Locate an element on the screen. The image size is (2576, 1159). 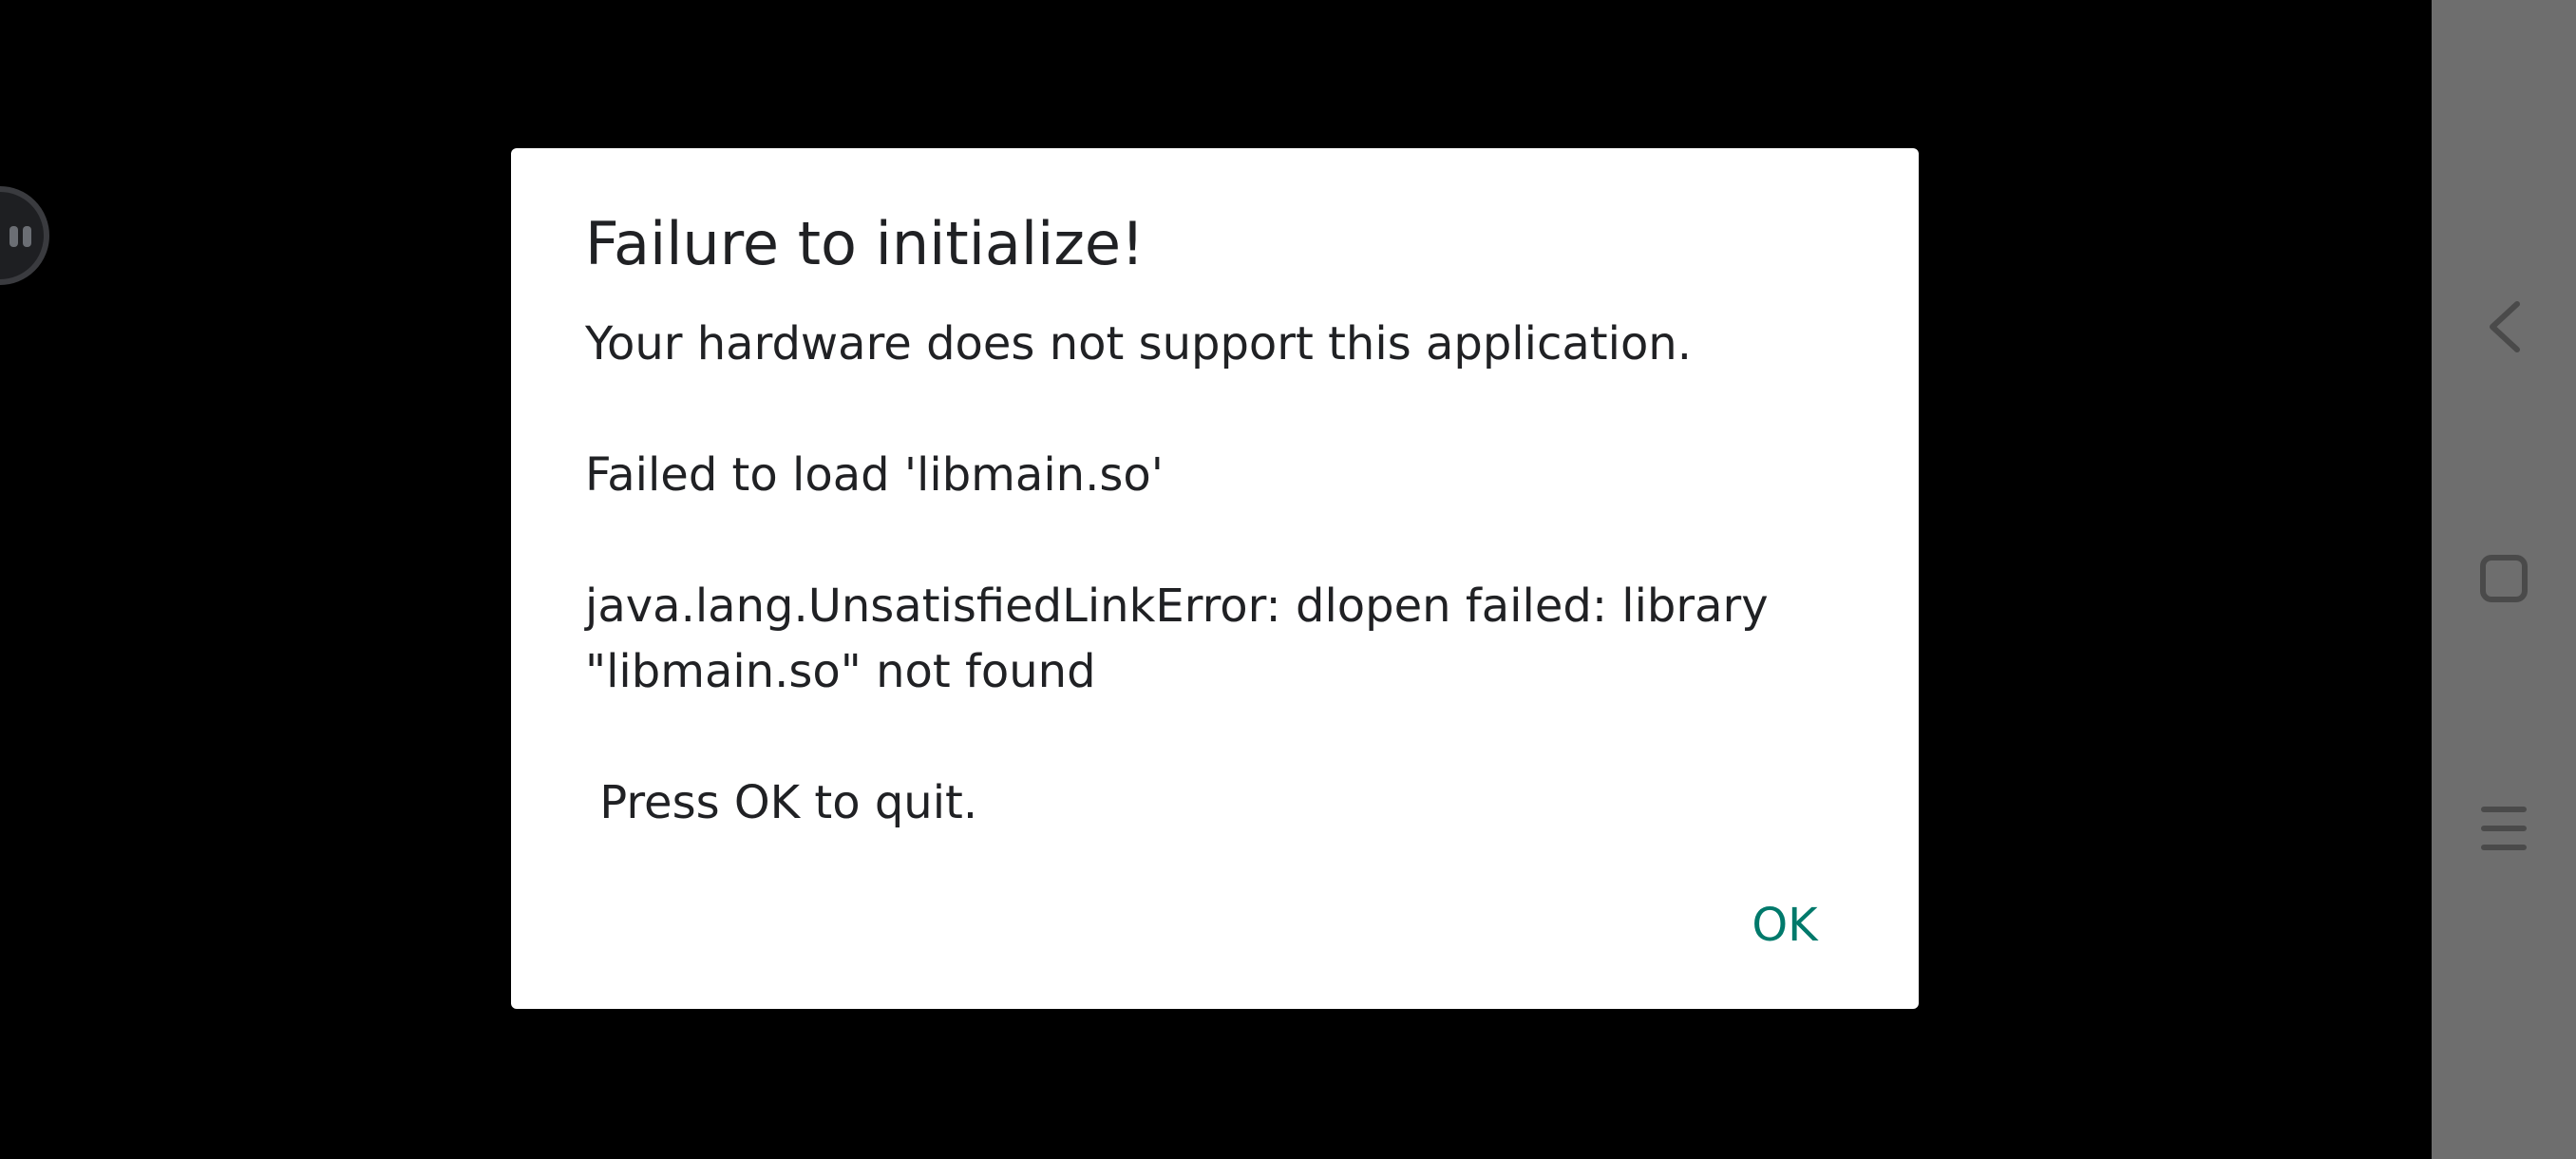
recents-icon is located at coordinates (2504, 828).